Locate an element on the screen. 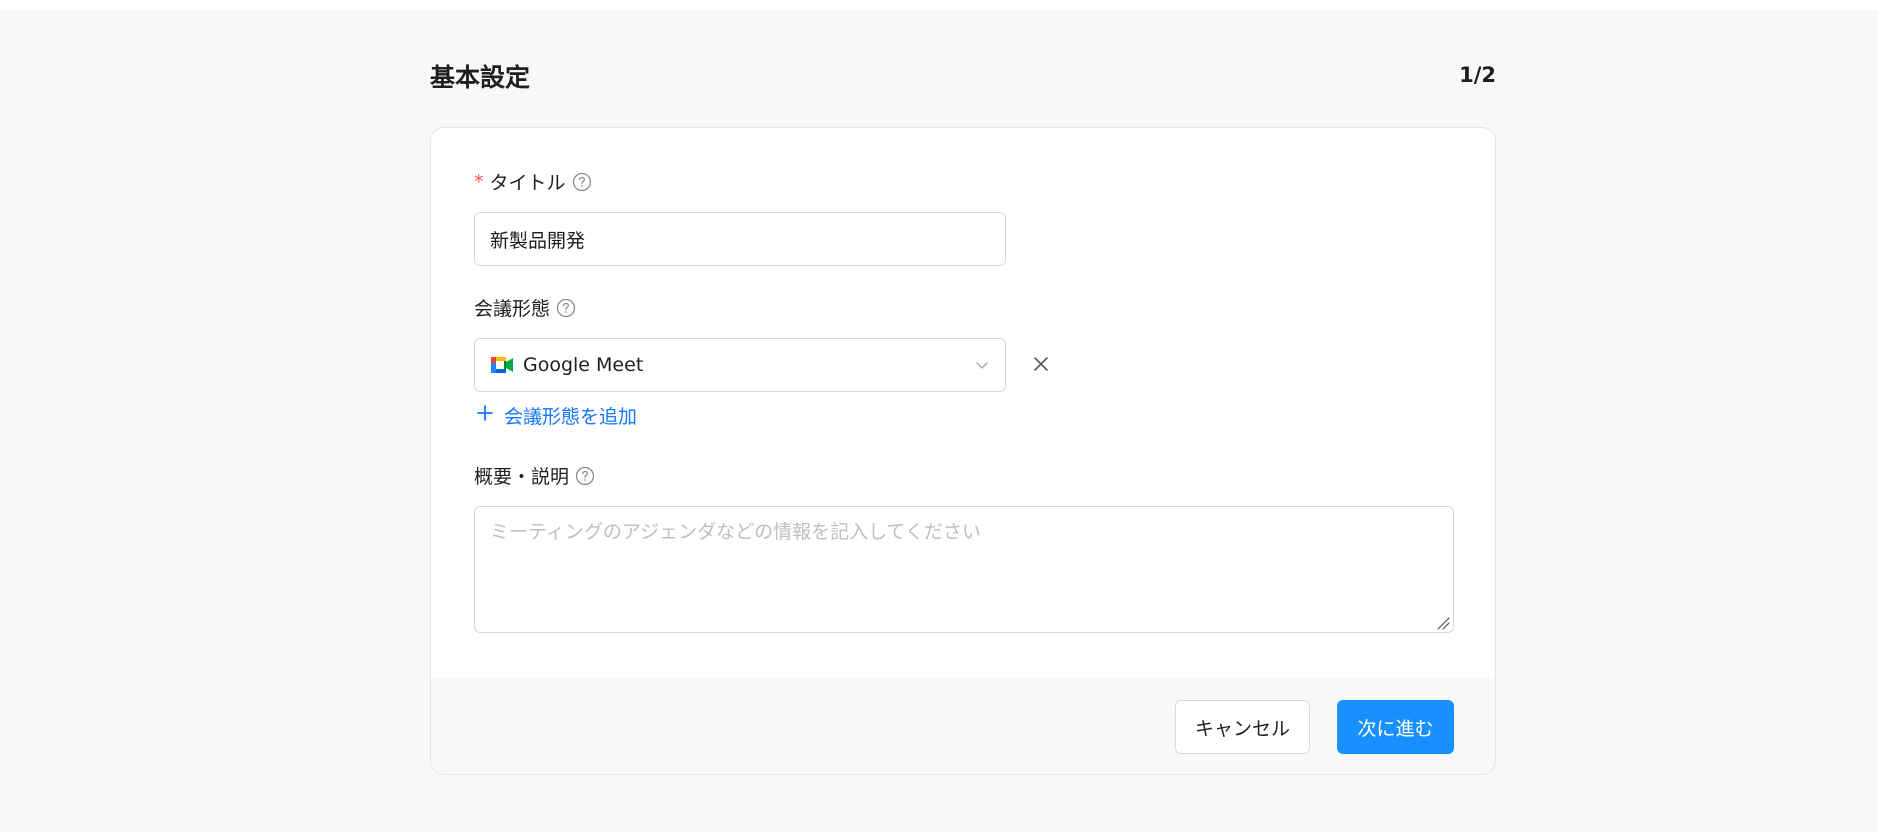 This screenshot has height=832, width=1878. meeting-type-field-label: 会議形態 is located at coordinates (525, 307).